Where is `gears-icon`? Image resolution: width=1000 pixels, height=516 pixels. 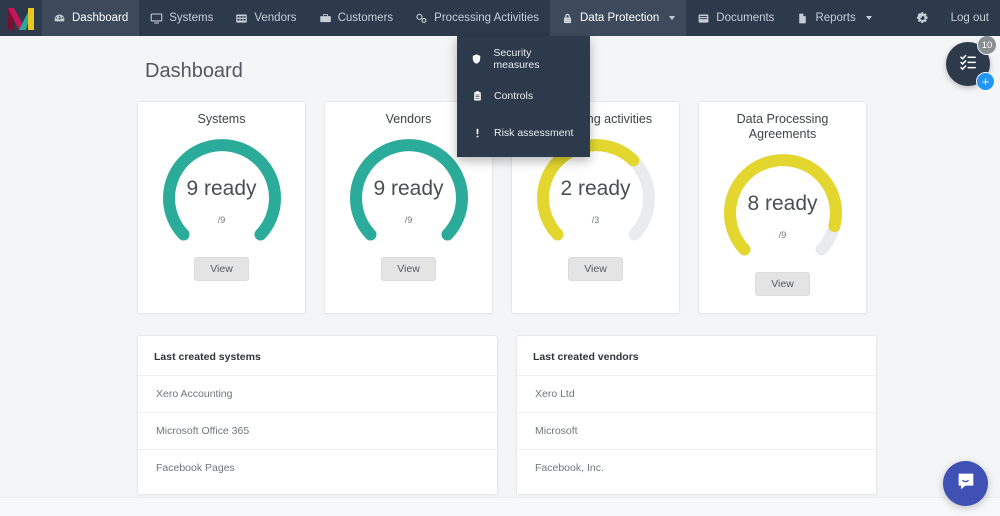 gears-icon is located at coordinates (421, 18).